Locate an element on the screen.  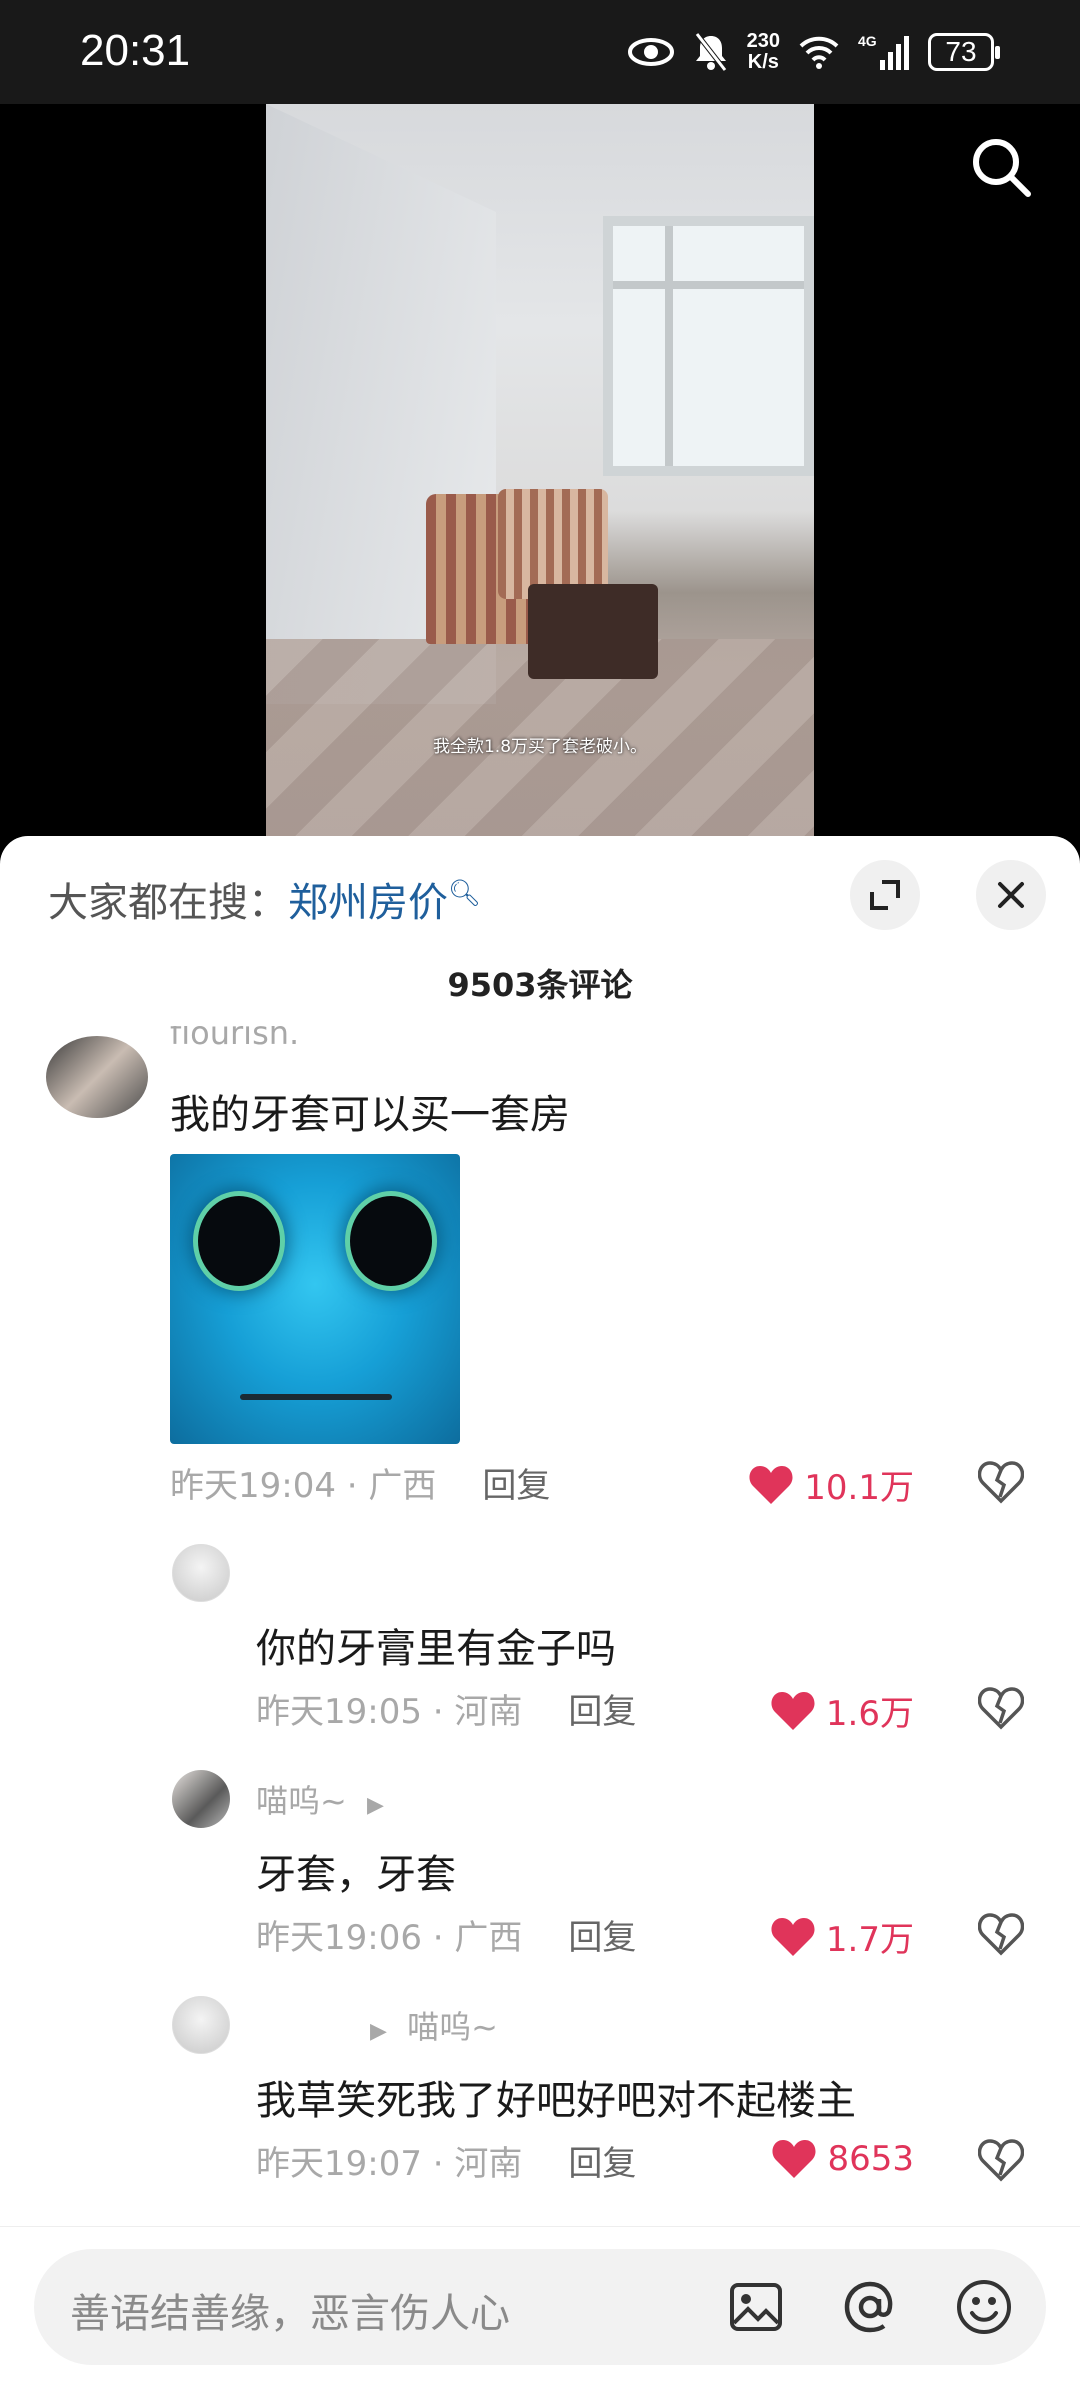
video-subtitle: 我全款1.8万买了套老破小。 is located at coordinates (540, 747).